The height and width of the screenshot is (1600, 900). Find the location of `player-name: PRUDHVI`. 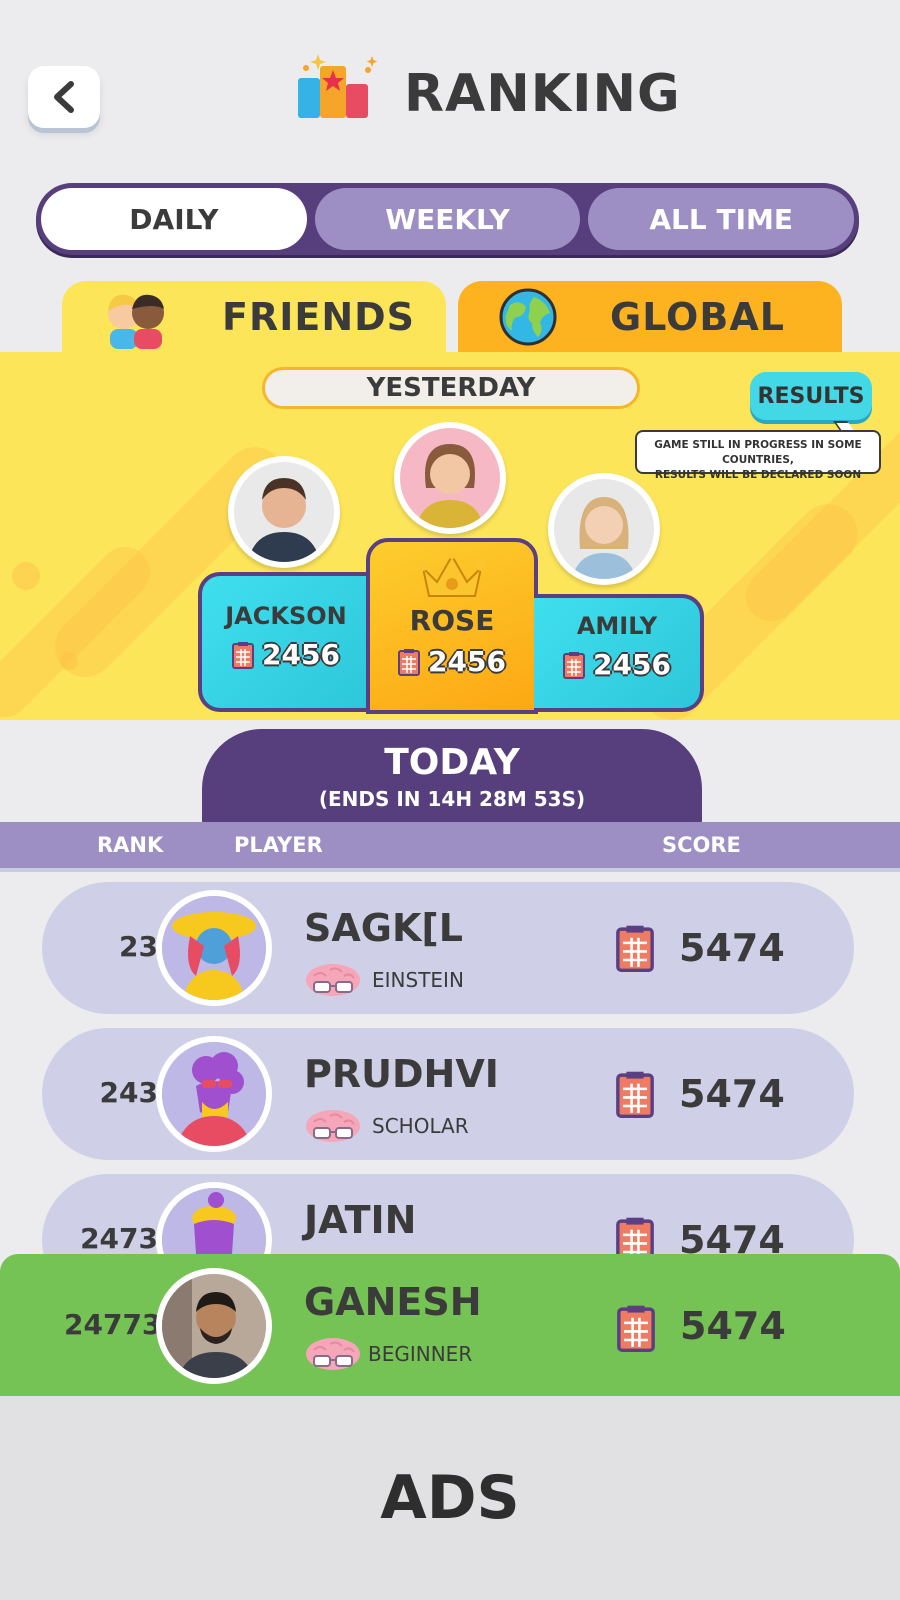

player-name: PRUDHVI is located at coordinates (401, 1074).